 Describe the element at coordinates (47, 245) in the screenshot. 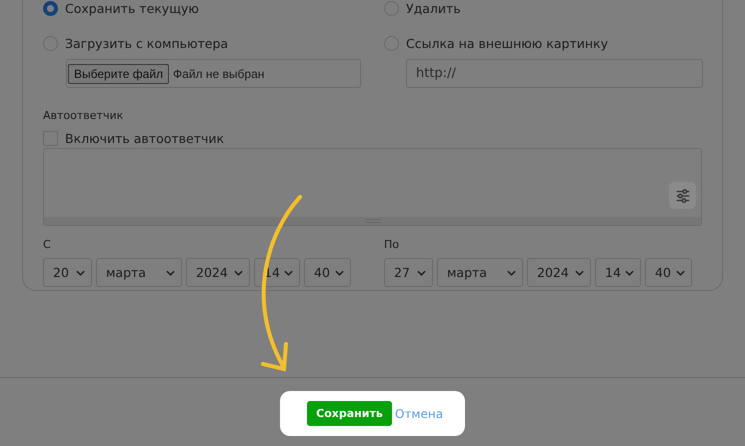

I see `date-label: С` at that location.